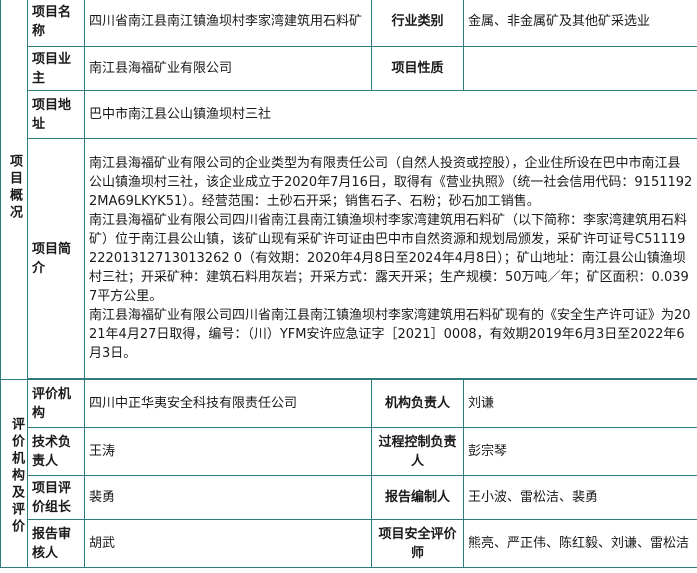 The height and width of the screenshot is (573, 697). Describe the element at coordinates (417, 403) in the screenshot. I see `org-head-label: 机构负责人` at that location.